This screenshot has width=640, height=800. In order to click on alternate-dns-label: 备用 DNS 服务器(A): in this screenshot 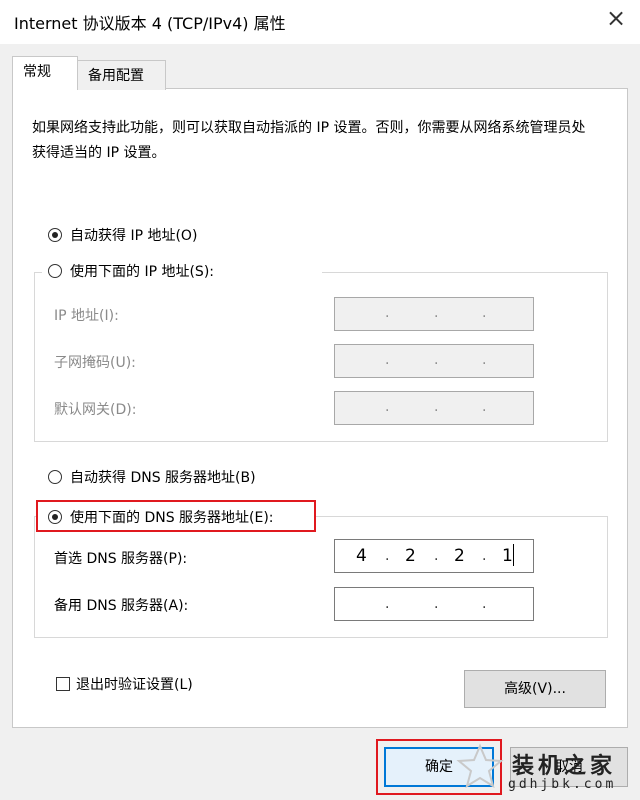, I will do `click(121, 606)`.